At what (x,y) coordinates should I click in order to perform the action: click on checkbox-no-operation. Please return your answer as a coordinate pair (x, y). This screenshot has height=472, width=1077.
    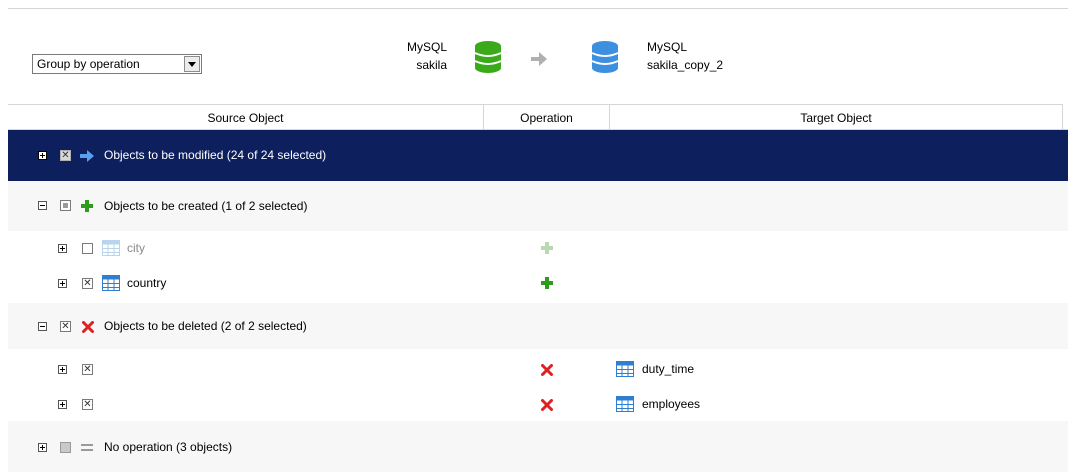
    Looking at the image, I should click on (65, 447).